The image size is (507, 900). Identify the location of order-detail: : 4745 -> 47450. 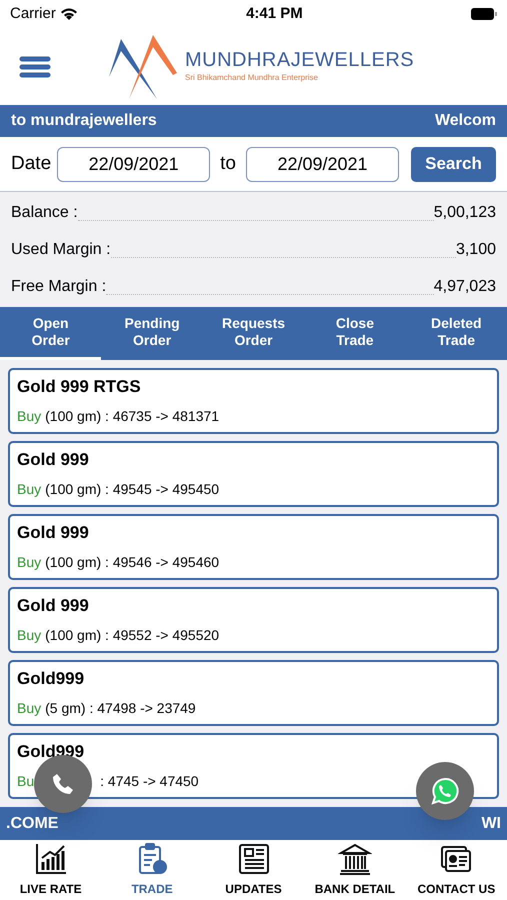
(149, 781).